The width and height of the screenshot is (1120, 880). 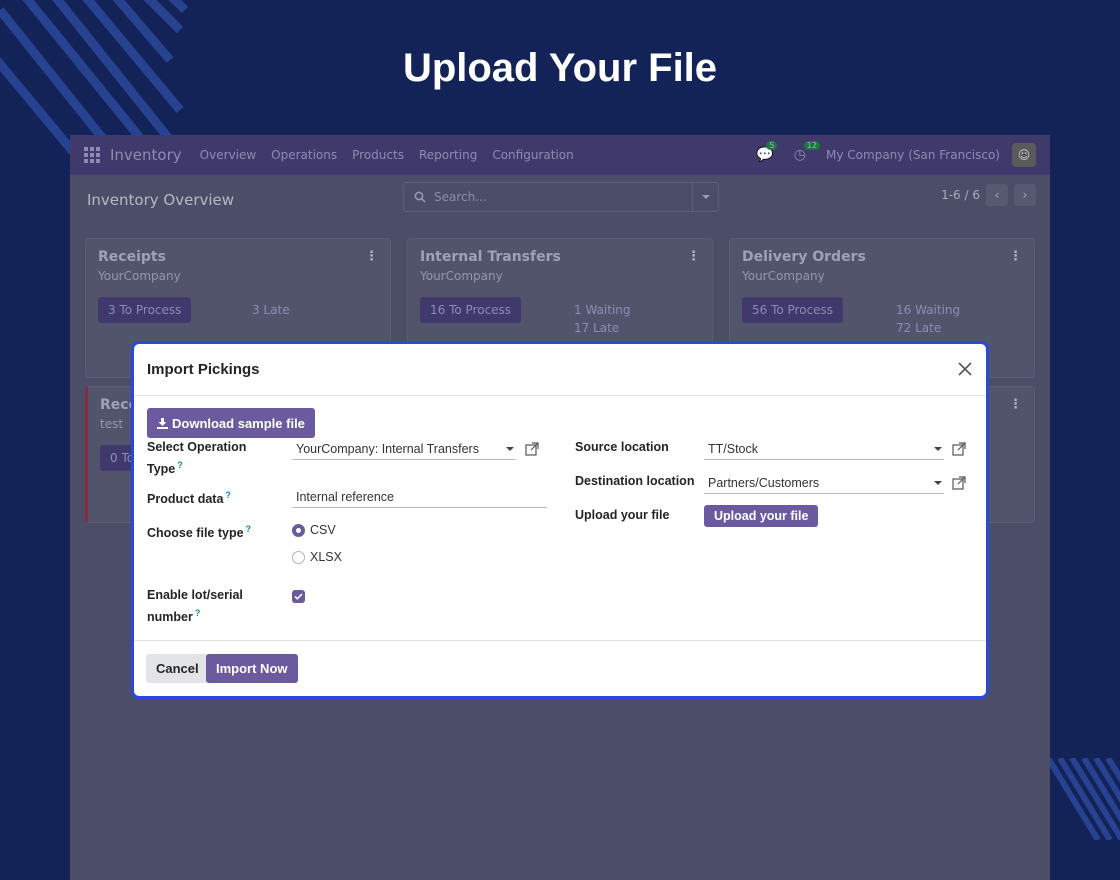 I want to click on upload-file-label: Upload your file, so click(x=622, y=515).